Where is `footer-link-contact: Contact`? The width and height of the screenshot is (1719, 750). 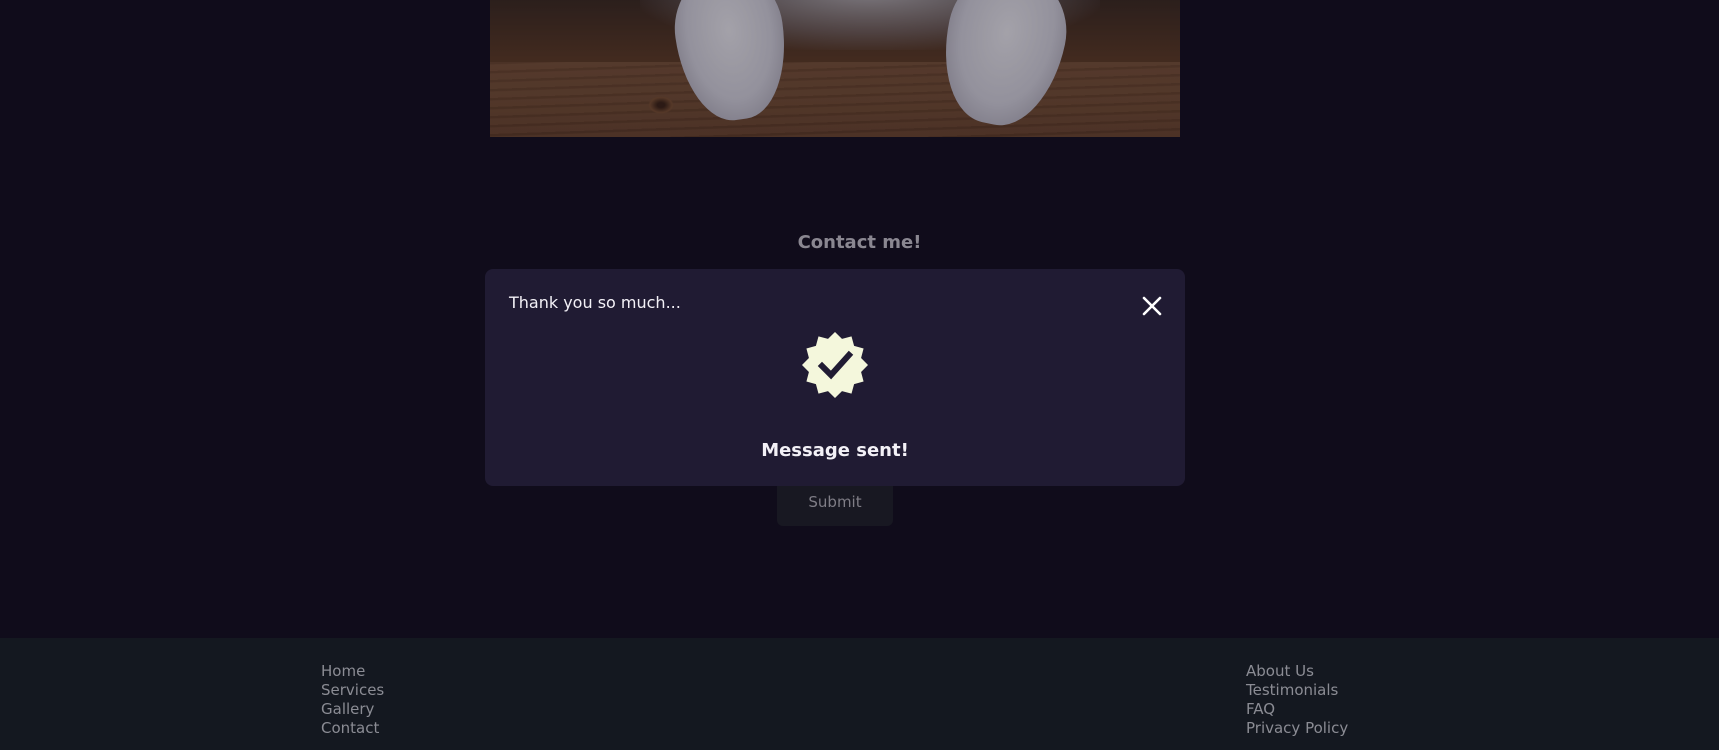
footer-link-contact: Contact is located at coordinates (352, 728).